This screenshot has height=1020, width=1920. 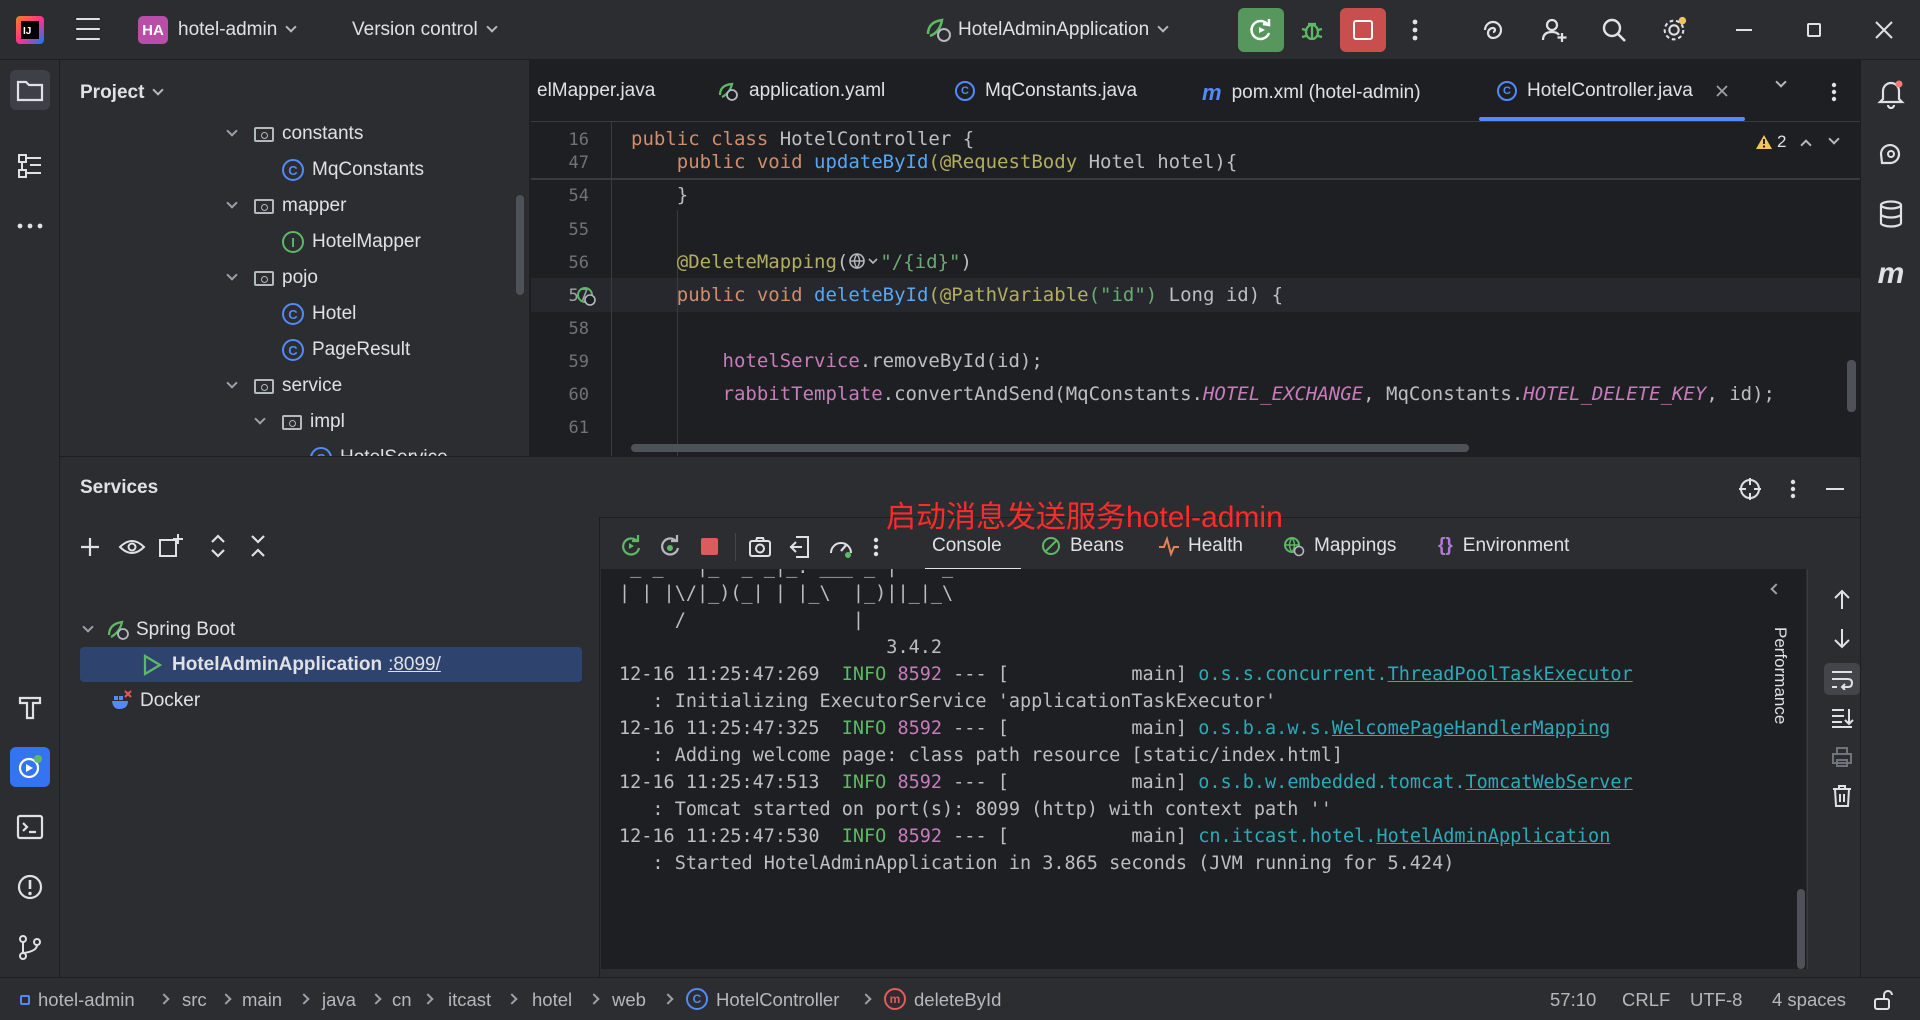 I want to click on tab-hotelmapper: elMapper.java, so click(x=596, y=91).